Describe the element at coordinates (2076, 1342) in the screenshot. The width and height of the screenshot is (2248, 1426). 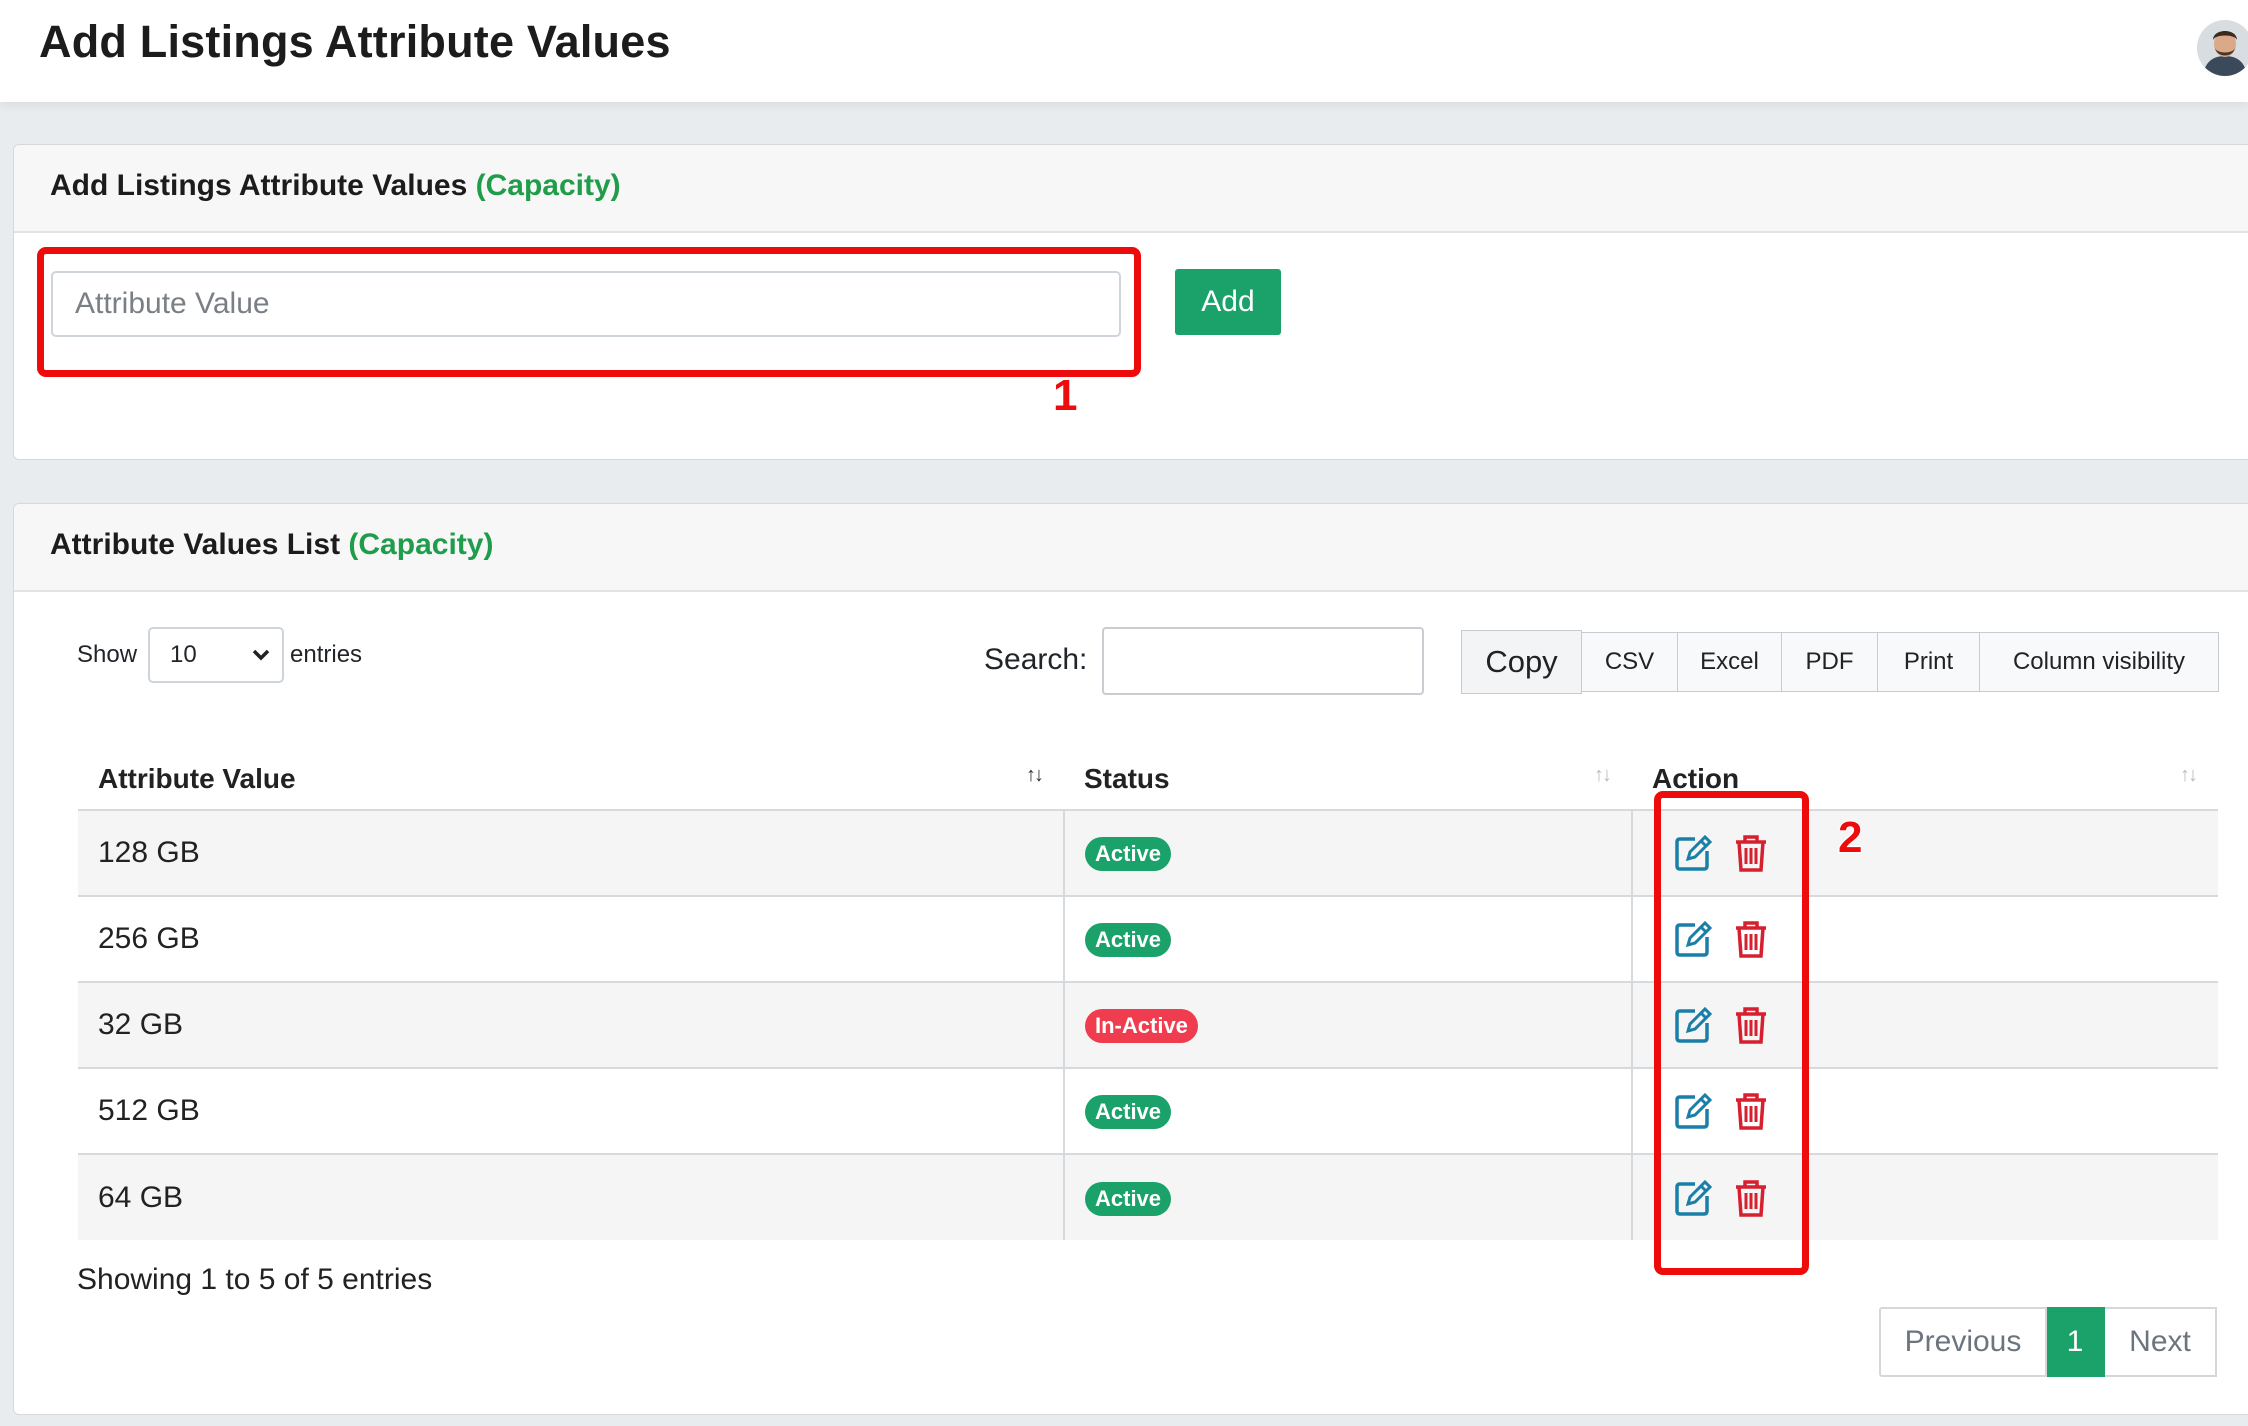
I see `current-page-button: 1` at that location.